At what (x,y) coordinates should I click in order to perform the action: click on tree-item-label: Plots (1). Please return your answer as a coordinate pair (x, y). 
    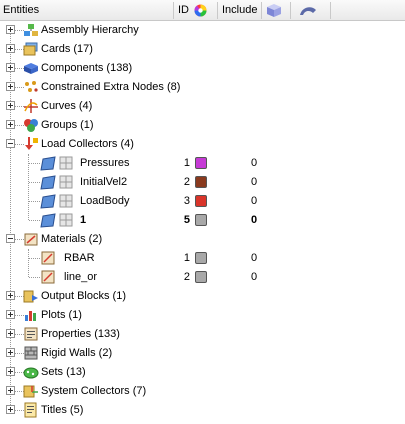
    Looking at the image, I should click on (61, 315).